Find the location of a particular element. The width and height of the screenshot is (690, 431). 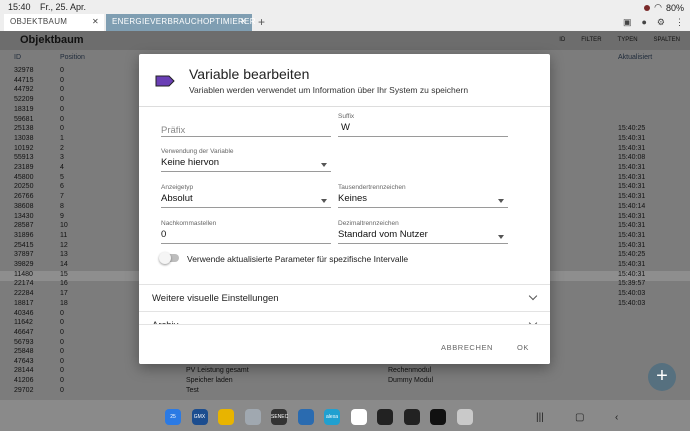

tree-row: 29702 0 Test is located at coordinates (345, 392).